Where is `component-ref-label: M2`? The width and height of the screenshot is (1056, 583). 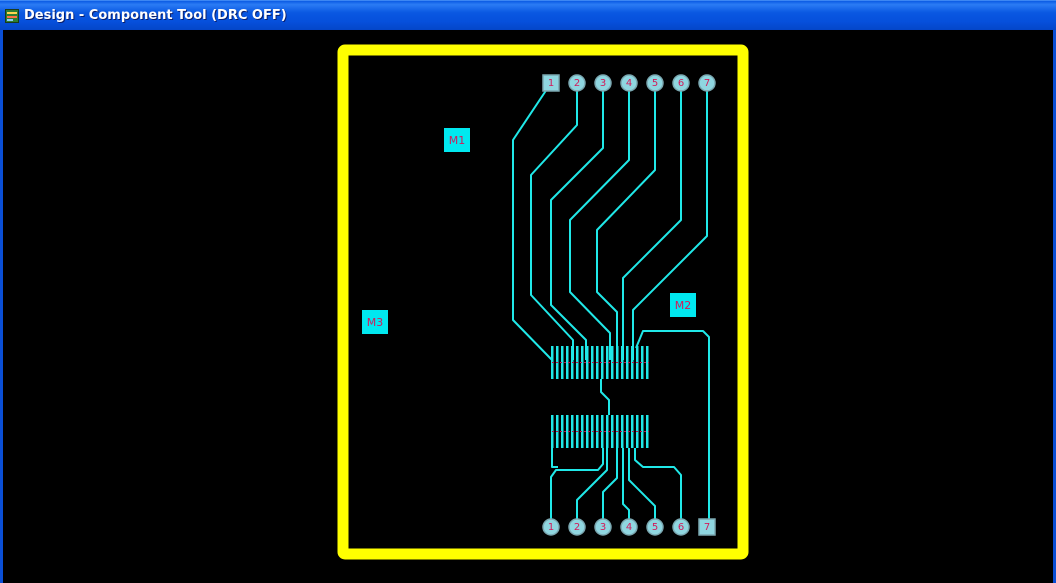
component-ref-label: M2 is located at coordinates (683, 305).